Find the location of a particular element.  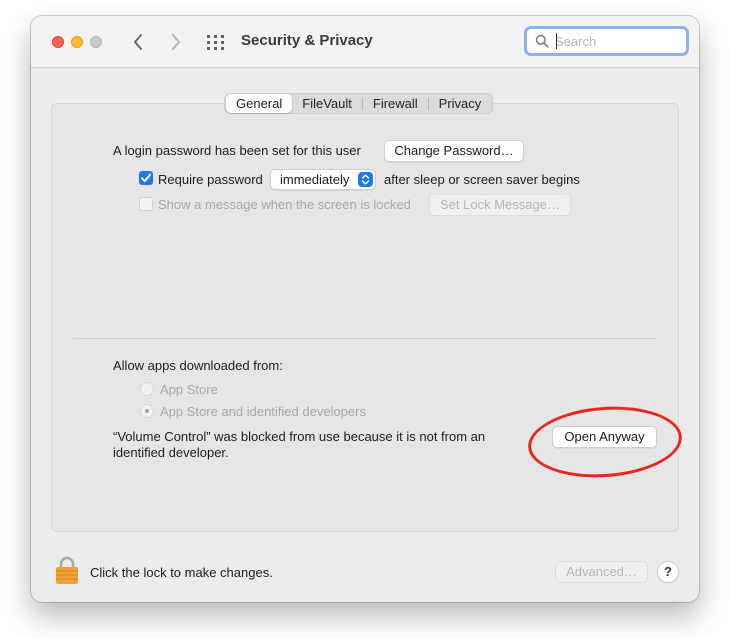

show-message-checkbox is located at coordinates (146, 204).